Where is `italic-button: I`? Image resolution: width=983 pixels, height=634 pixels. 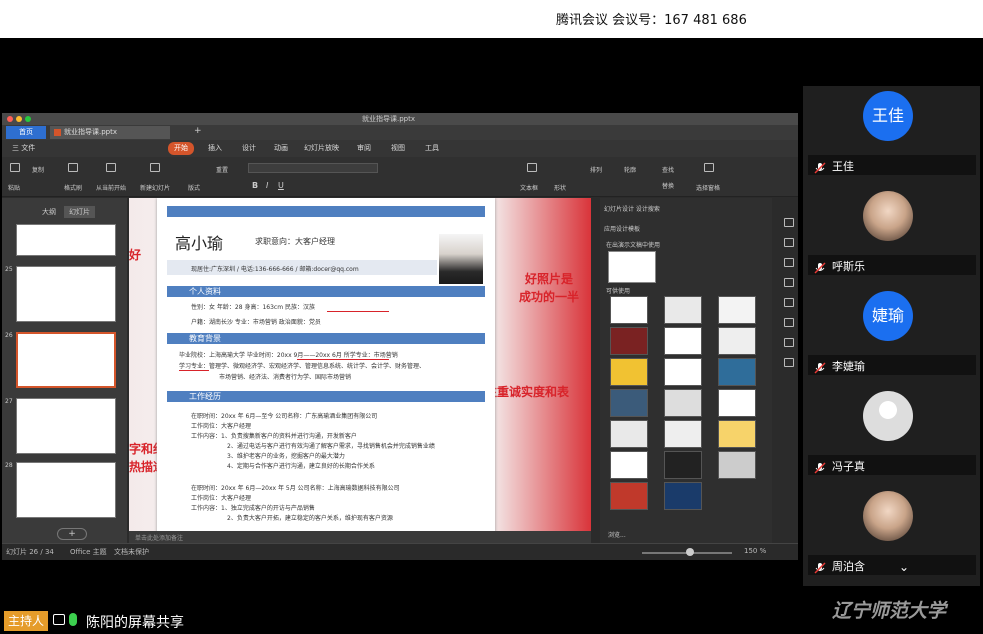
italic-button: I is located at coordinates (267, 185).